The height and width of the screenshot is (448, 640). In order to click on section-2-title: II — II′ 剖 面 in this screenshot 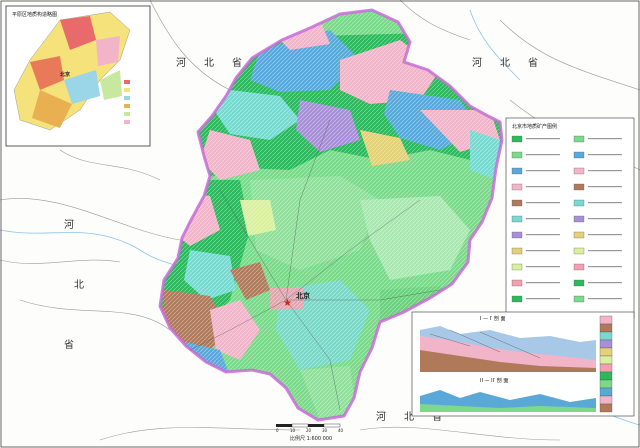, I will do `click(494, 380)`.